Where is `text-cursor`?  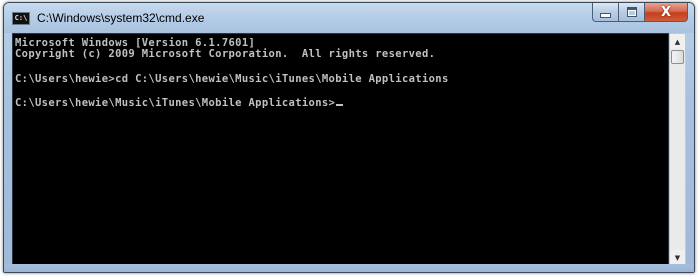
text-cursor is located at coordinates (340, 105).